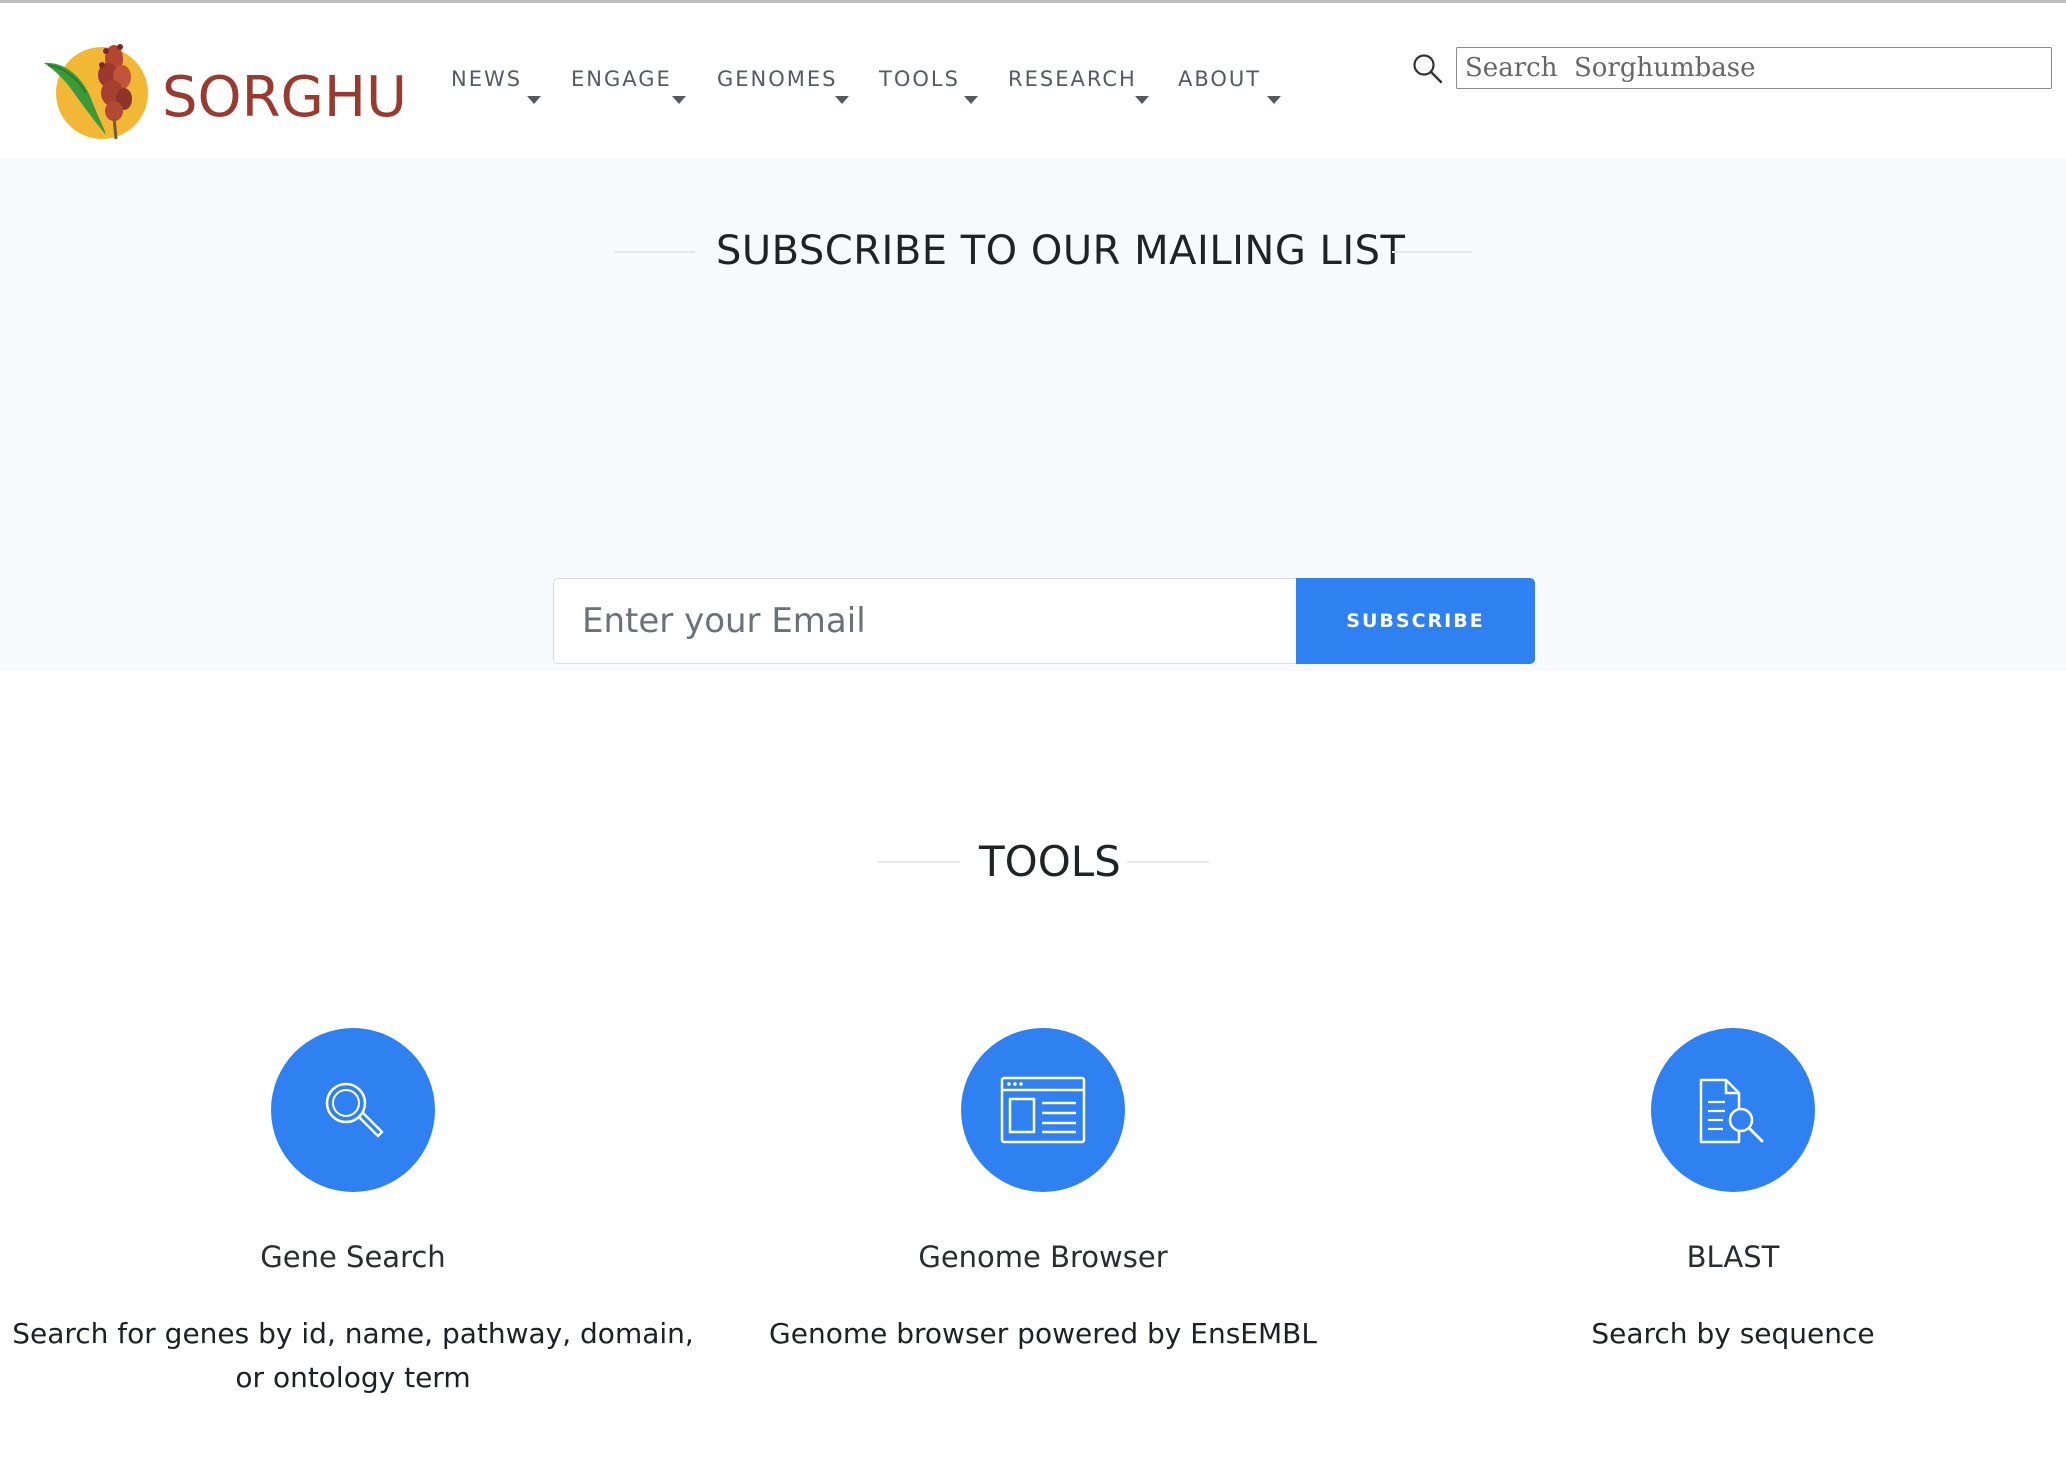 The width and height of the screenshot is (2066, 1470). What do you see at coordinates (1043, 1110) in the screenshot?
I see `browser-window-icon` at bounding box center [1043, 1110].